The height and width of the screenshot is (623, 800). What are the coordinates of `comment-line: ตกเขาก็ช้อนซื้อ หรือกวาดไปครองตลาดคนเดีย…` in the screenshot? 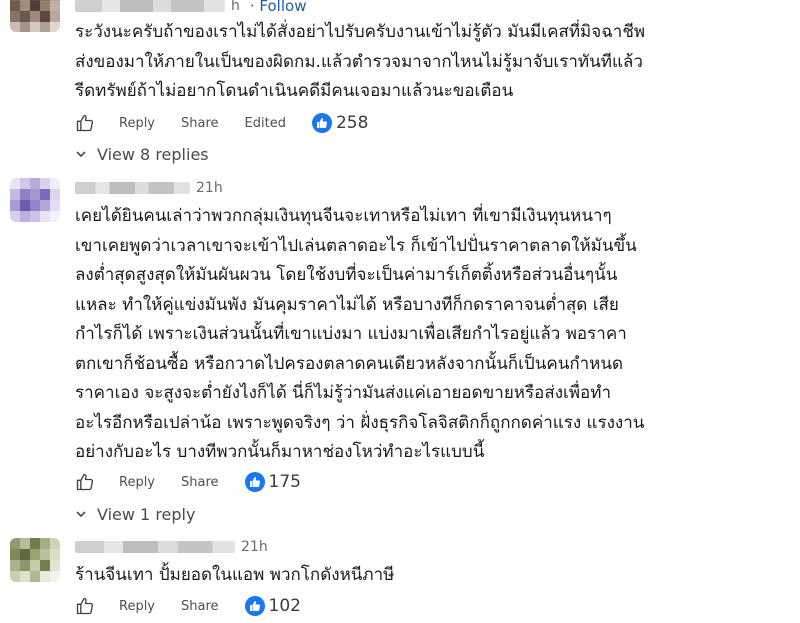 It's located at (349, 363).